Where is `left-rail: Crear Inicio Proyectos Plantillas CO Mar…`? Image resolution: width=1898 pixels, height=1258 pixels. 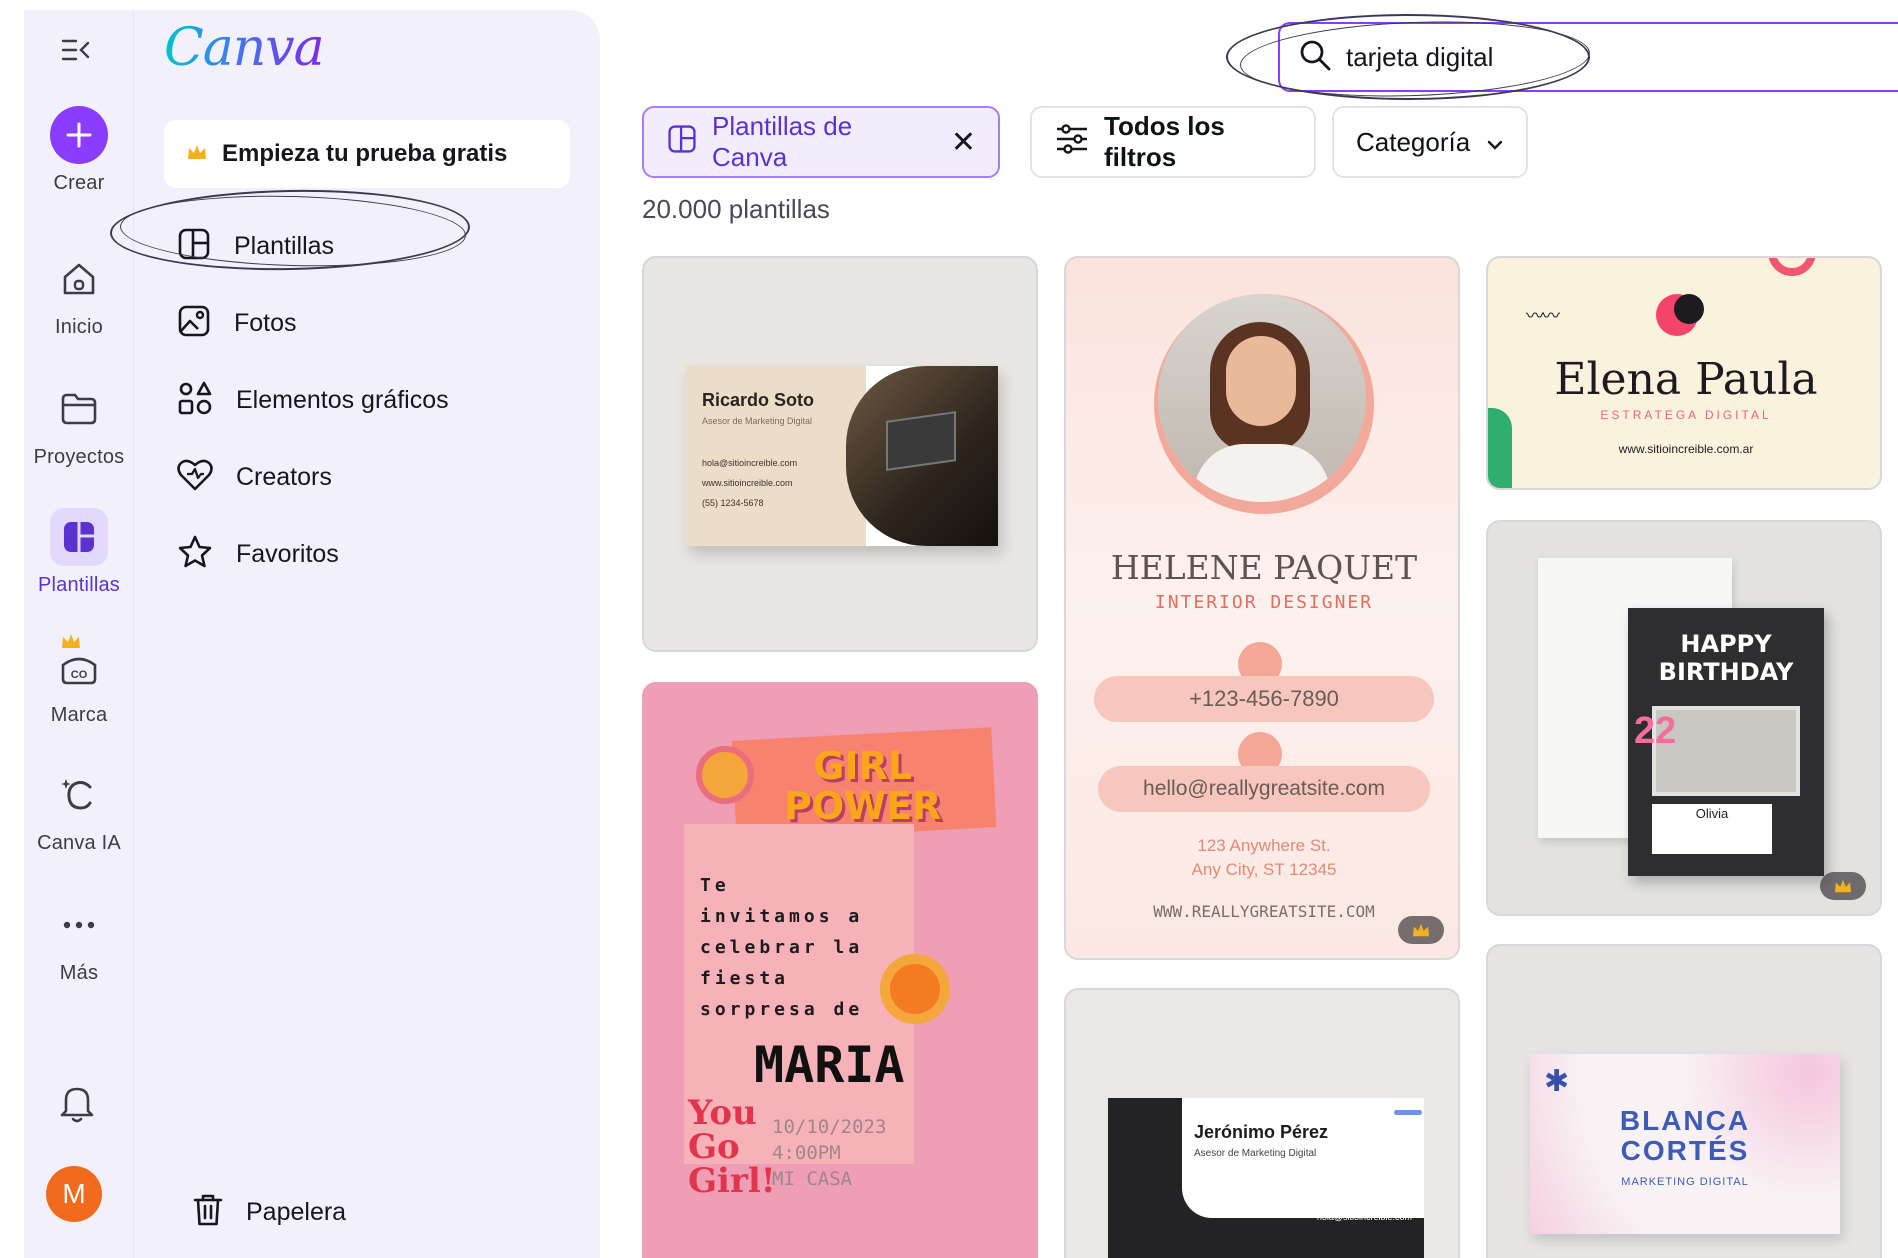
left-rail: Crear Inicio Proyectos Plantillas CO Mar… is located at coordinates (79, 634).